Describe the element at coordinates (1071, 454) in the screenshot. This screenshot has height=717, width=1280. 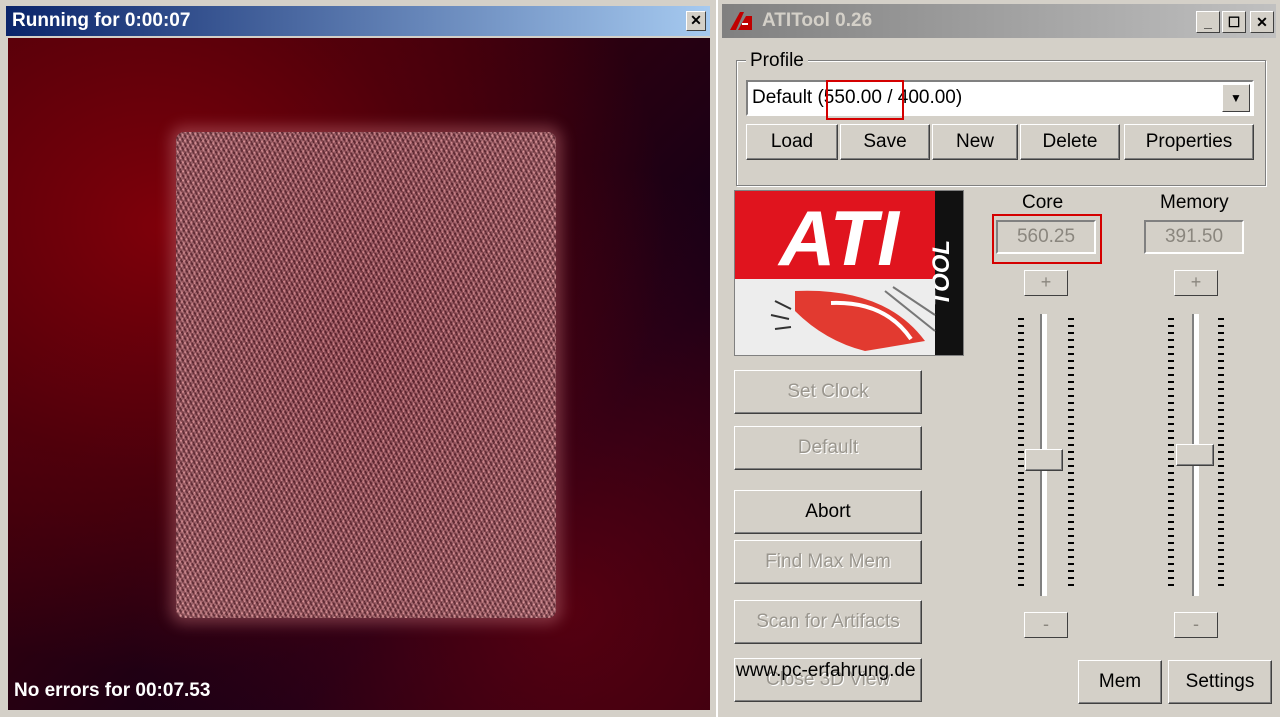
I see `core-slider-ticks-right` at that location.